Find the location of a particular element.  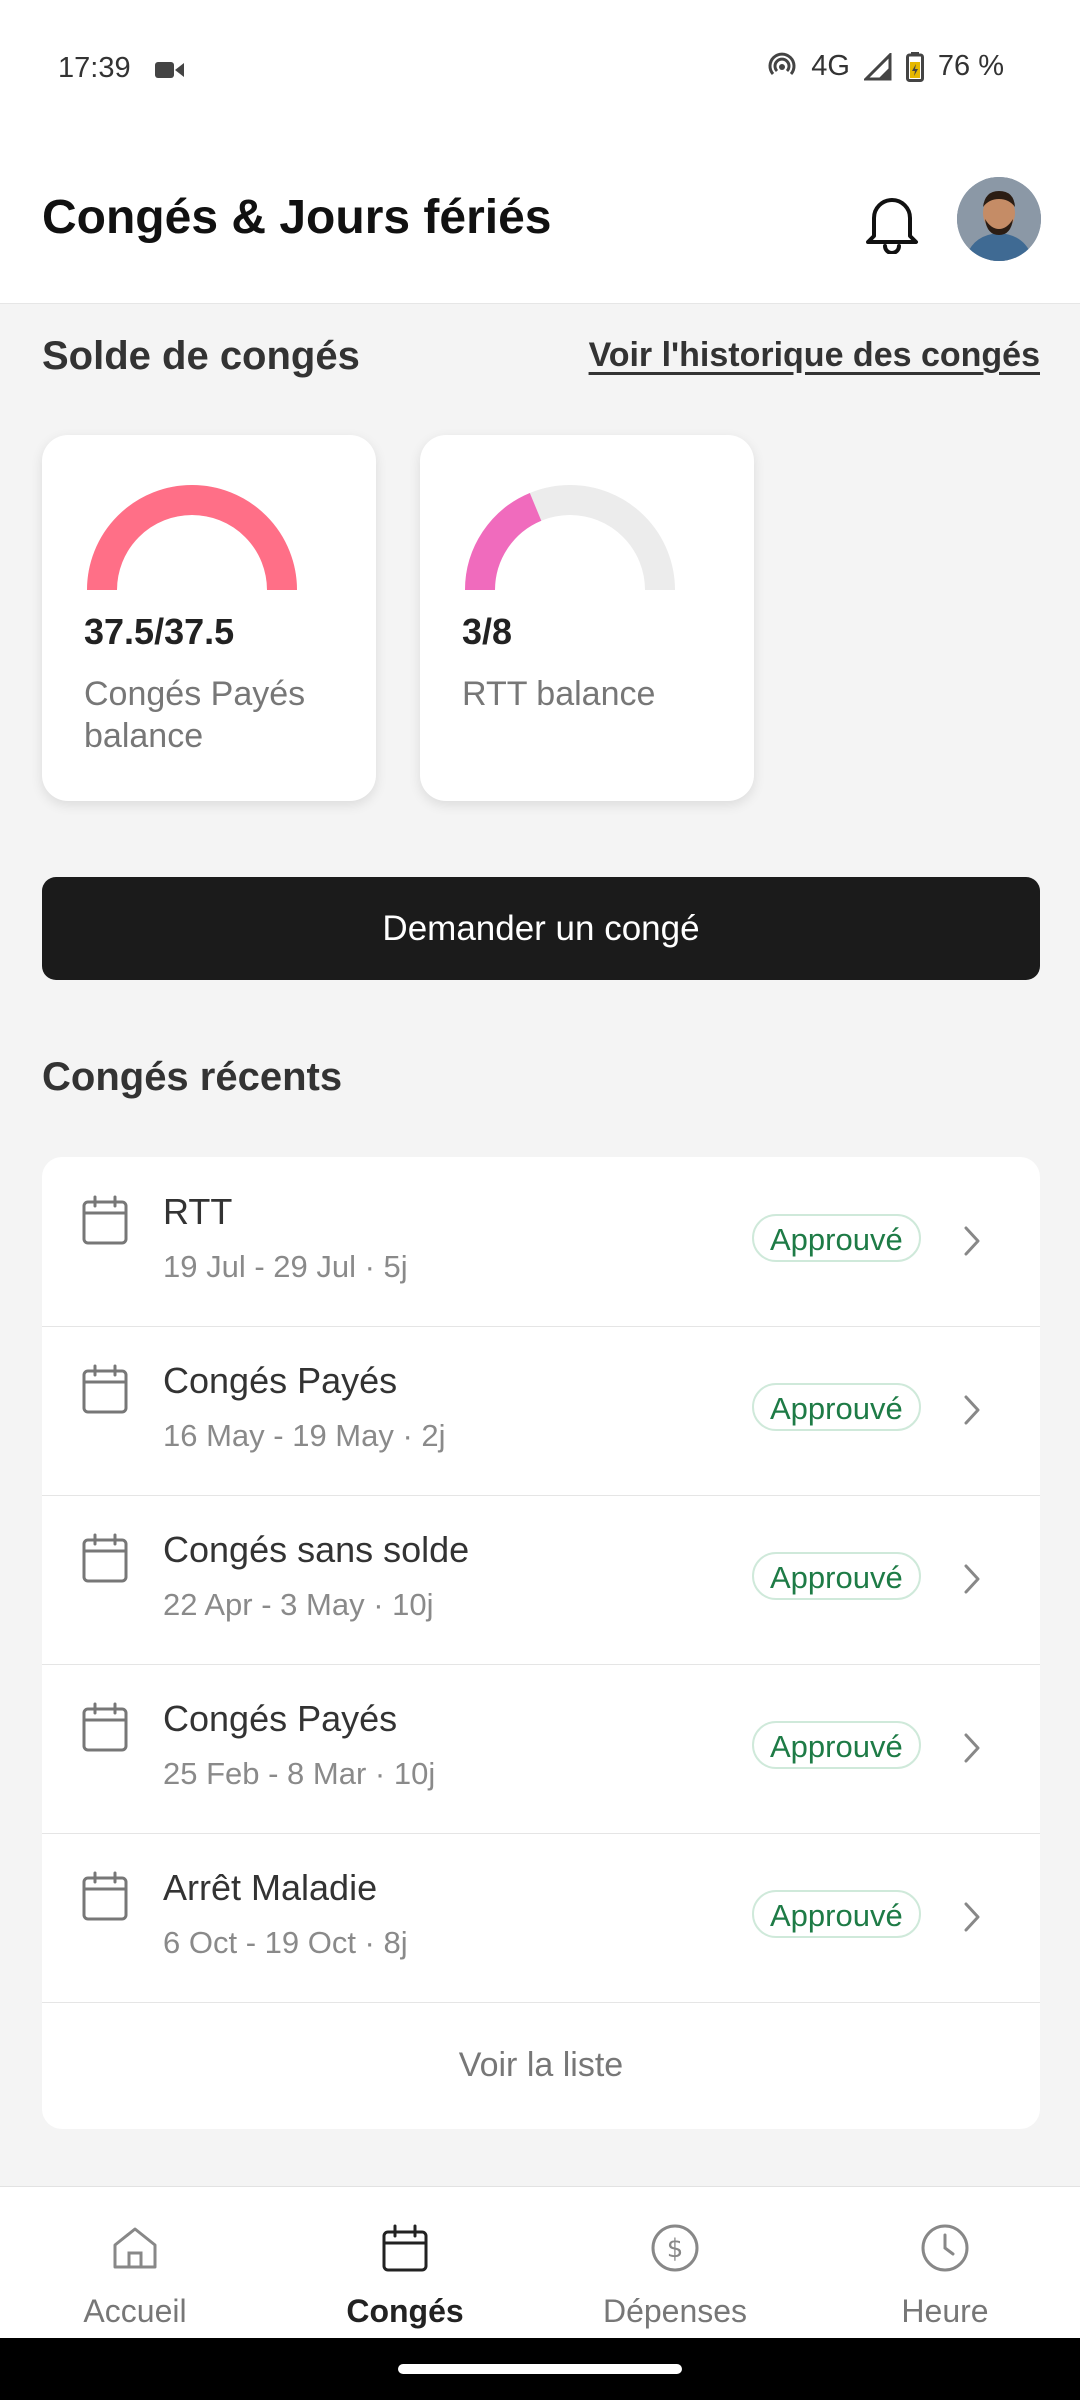

signal-icon is located at coordinates (877, 66).